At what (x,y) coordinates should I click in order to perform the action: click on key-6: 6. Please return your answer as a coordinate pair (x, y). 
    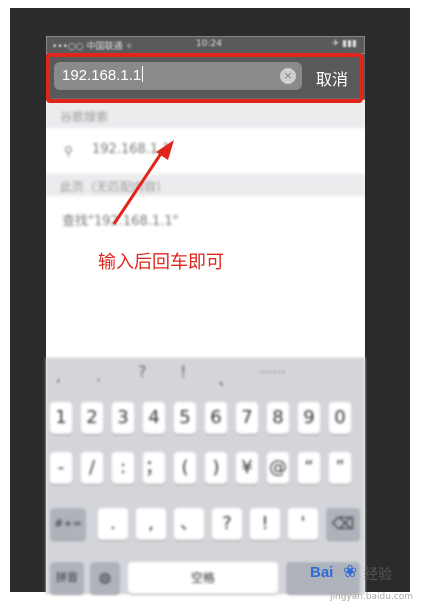
    Looking at the image, I should click on (216, 418).